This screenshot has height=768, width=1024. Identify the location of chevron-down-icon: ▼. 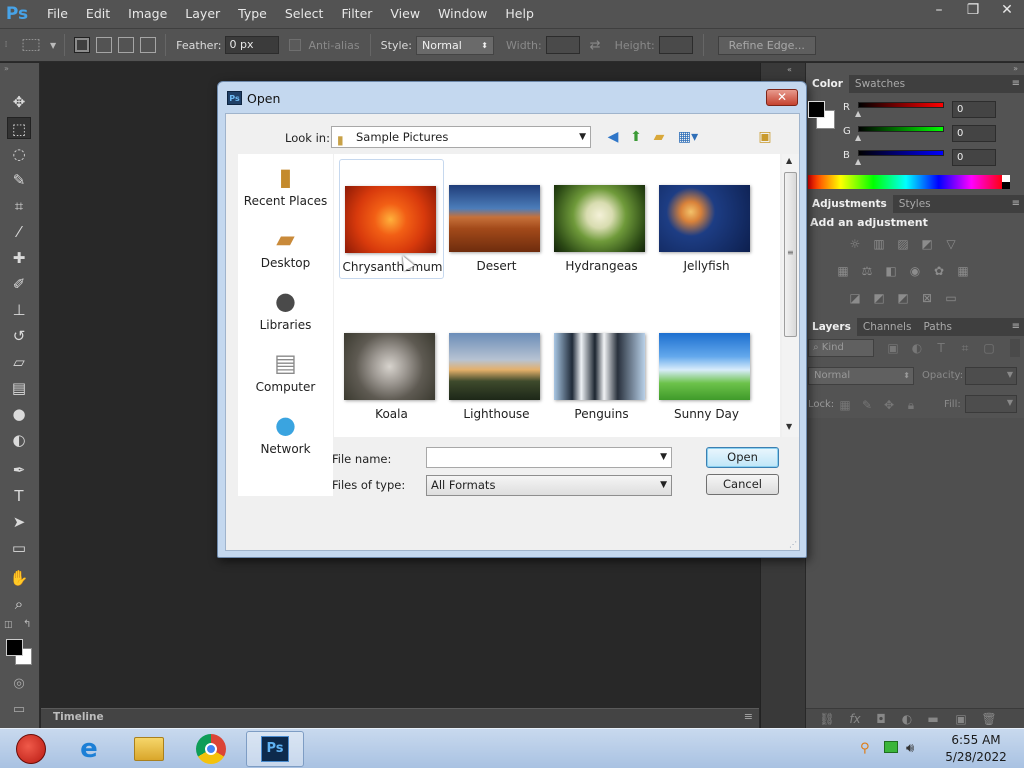
(663, 457).